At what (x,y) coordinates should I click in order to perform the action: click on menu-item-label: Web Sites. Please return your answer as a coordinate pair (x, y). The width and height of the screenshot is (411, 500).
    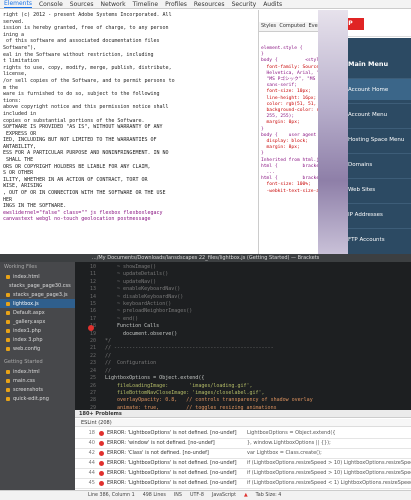
    Looking at the image, I should click on (362, 189).